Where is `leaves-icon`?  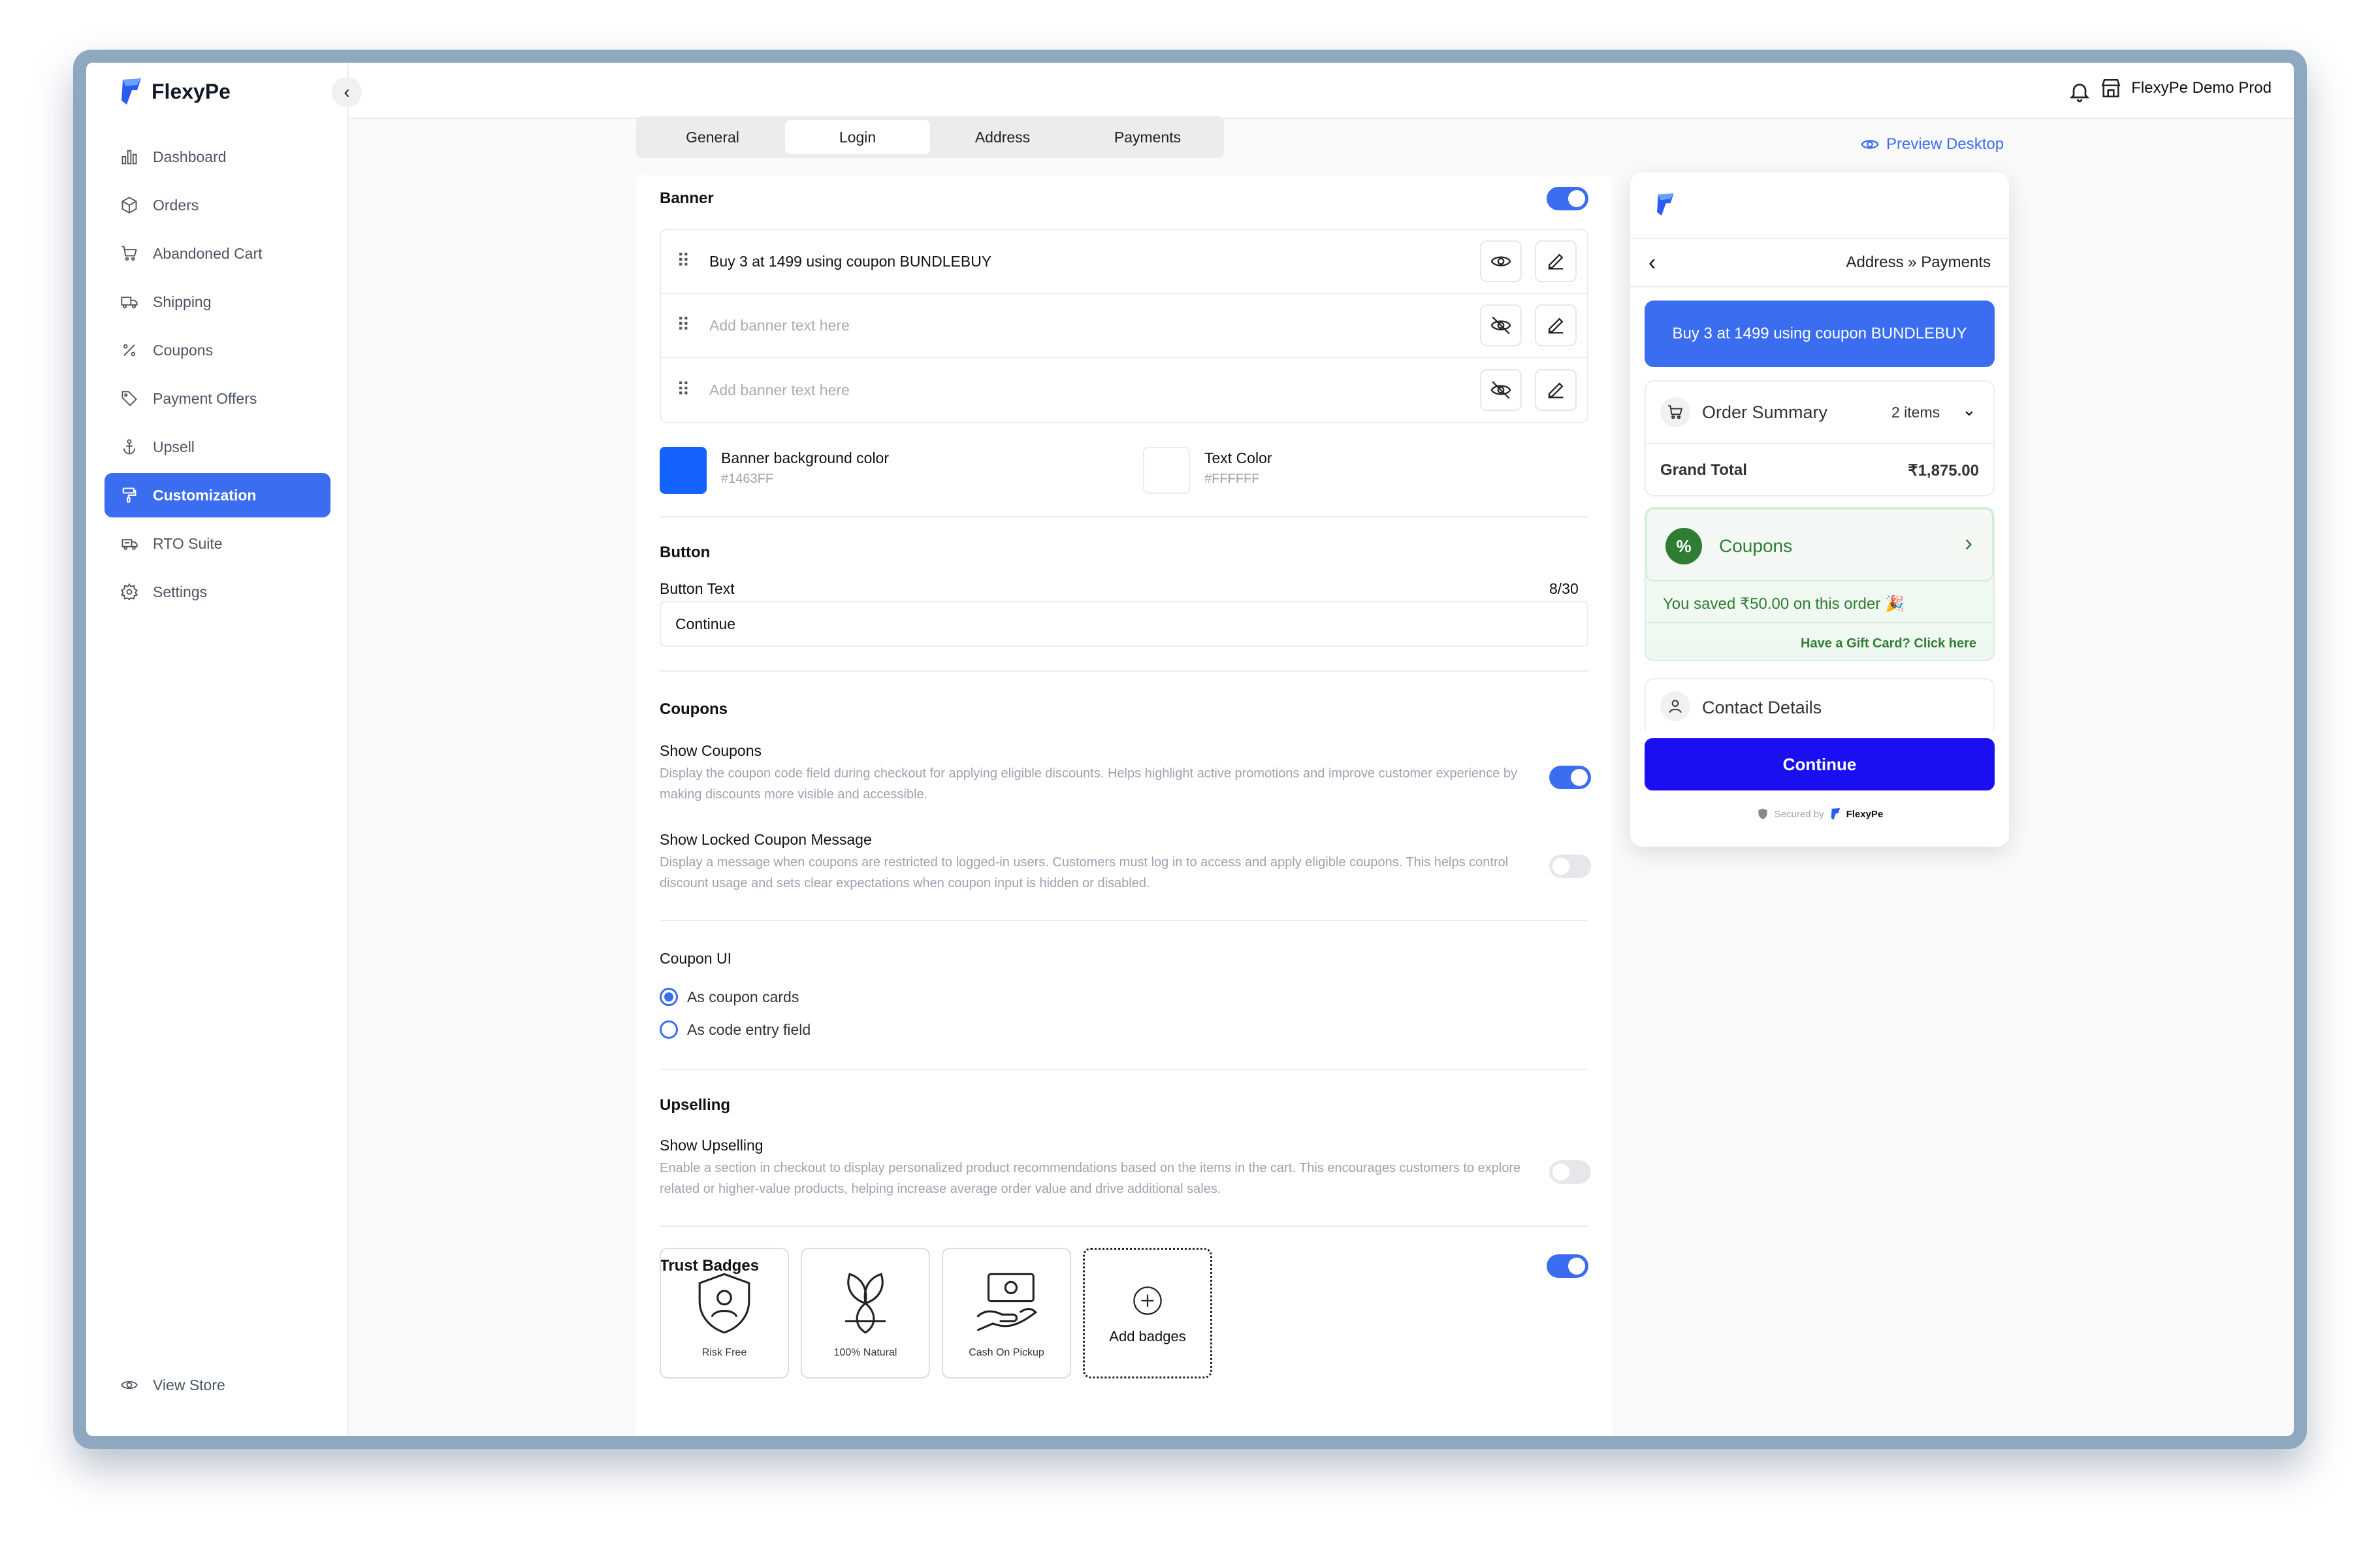
leaves-icon is located at coordinates (865, 1303).